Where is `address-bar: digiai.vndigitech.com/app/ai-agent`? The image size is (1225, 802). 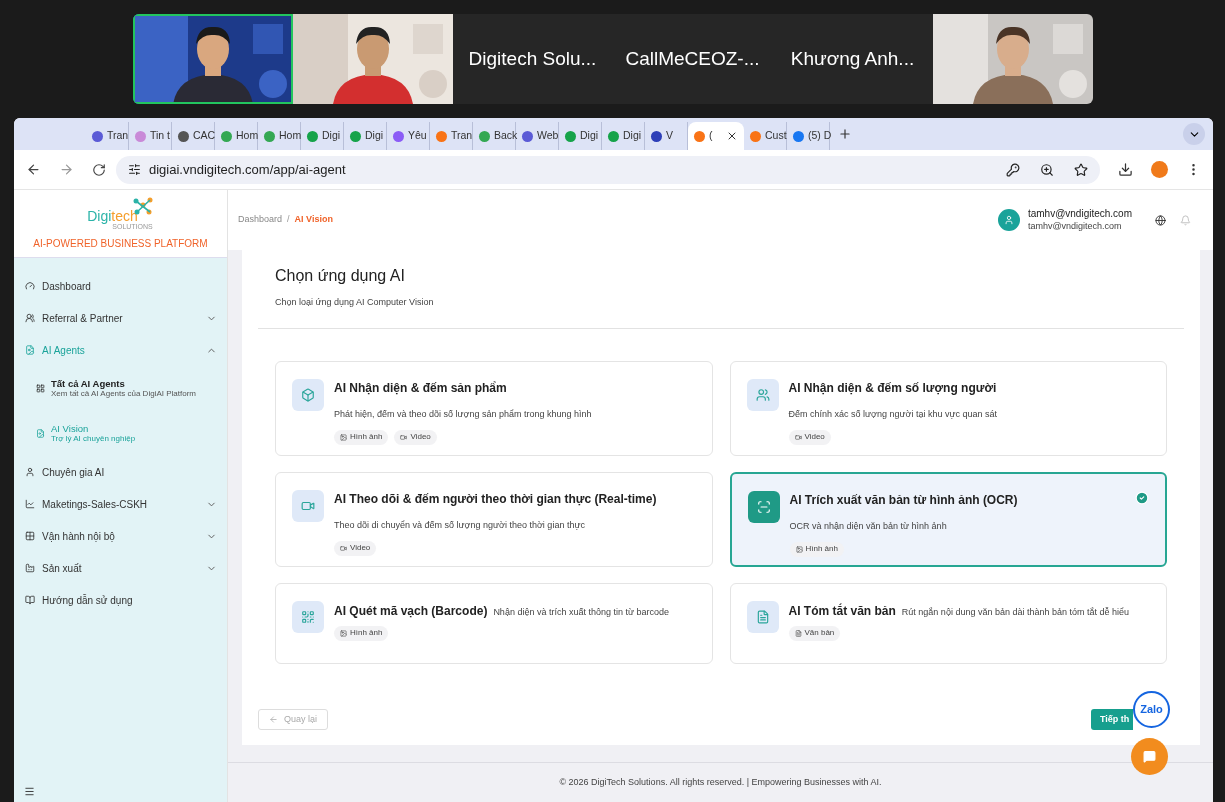 address-bar: digiai.vndigitech.com/app/ai-agent is located at coordinates (608, 169).